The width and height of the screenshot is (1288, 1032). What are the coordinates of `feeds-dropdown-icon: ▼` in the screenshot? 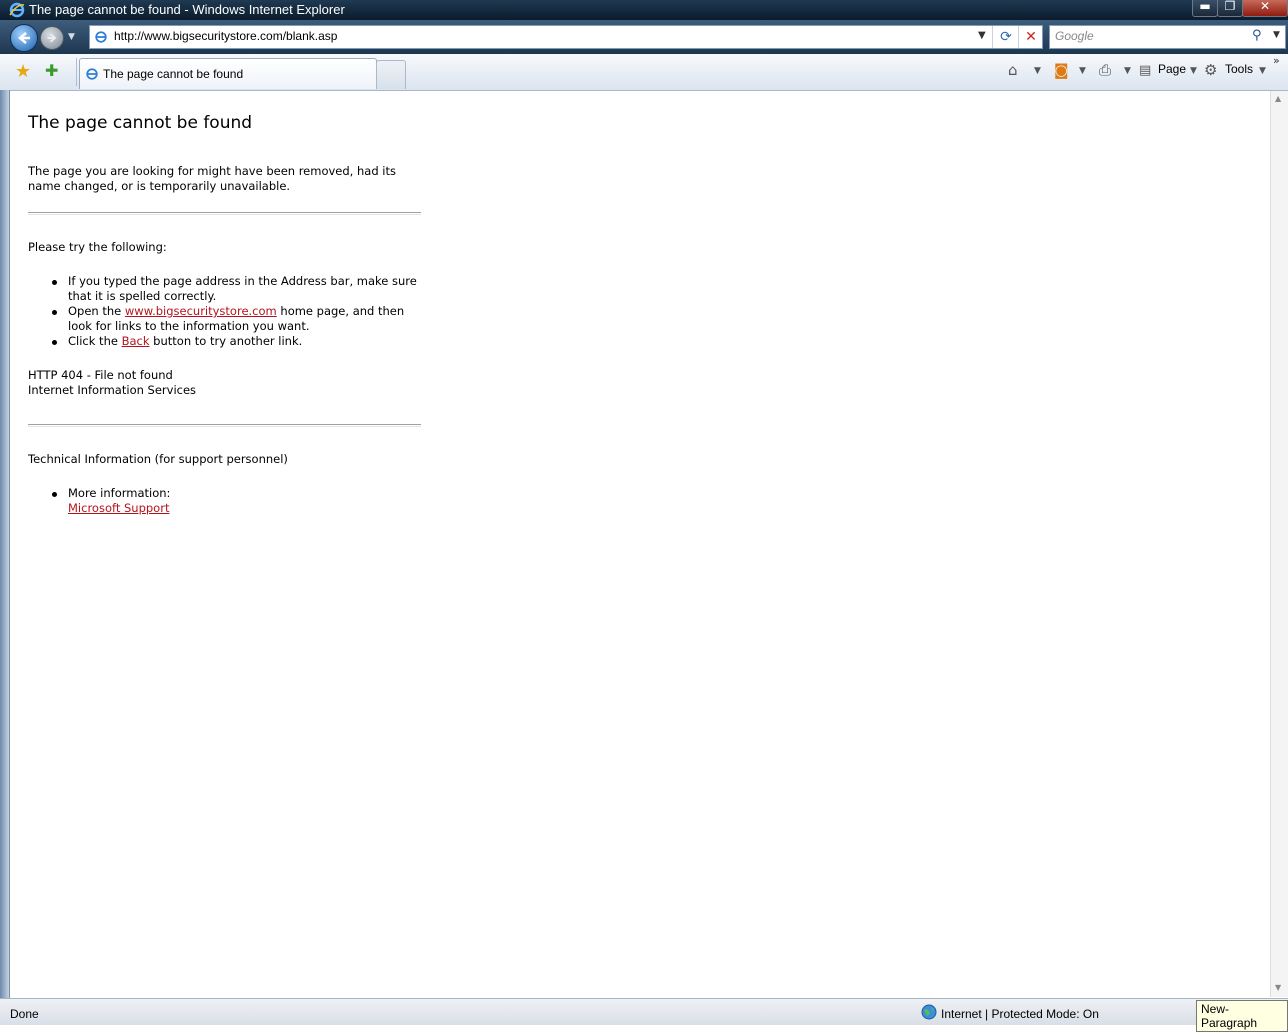 It's located at (1082, 71).